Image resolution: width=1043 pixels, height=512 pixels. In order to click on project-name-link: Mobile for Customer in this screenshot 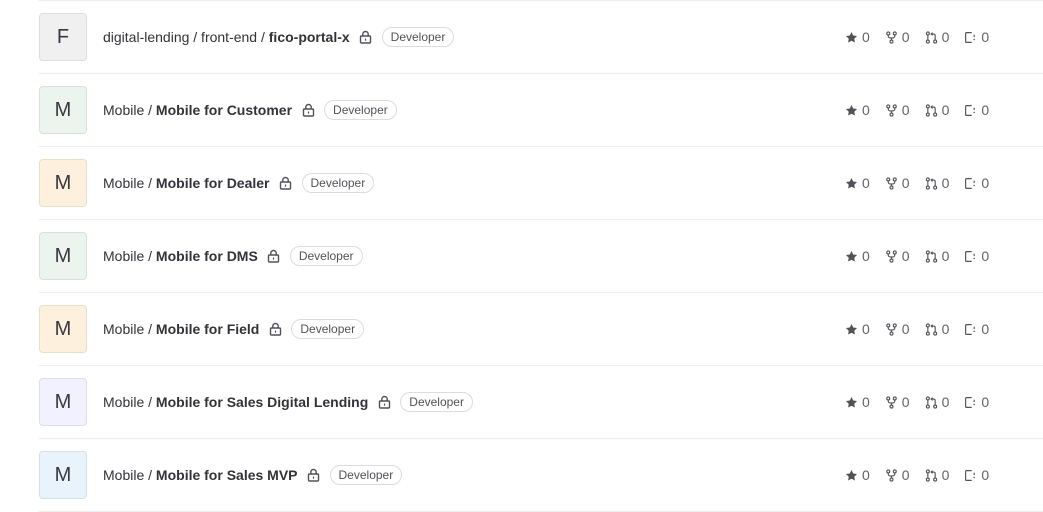, I will do `click(224, 110)`.